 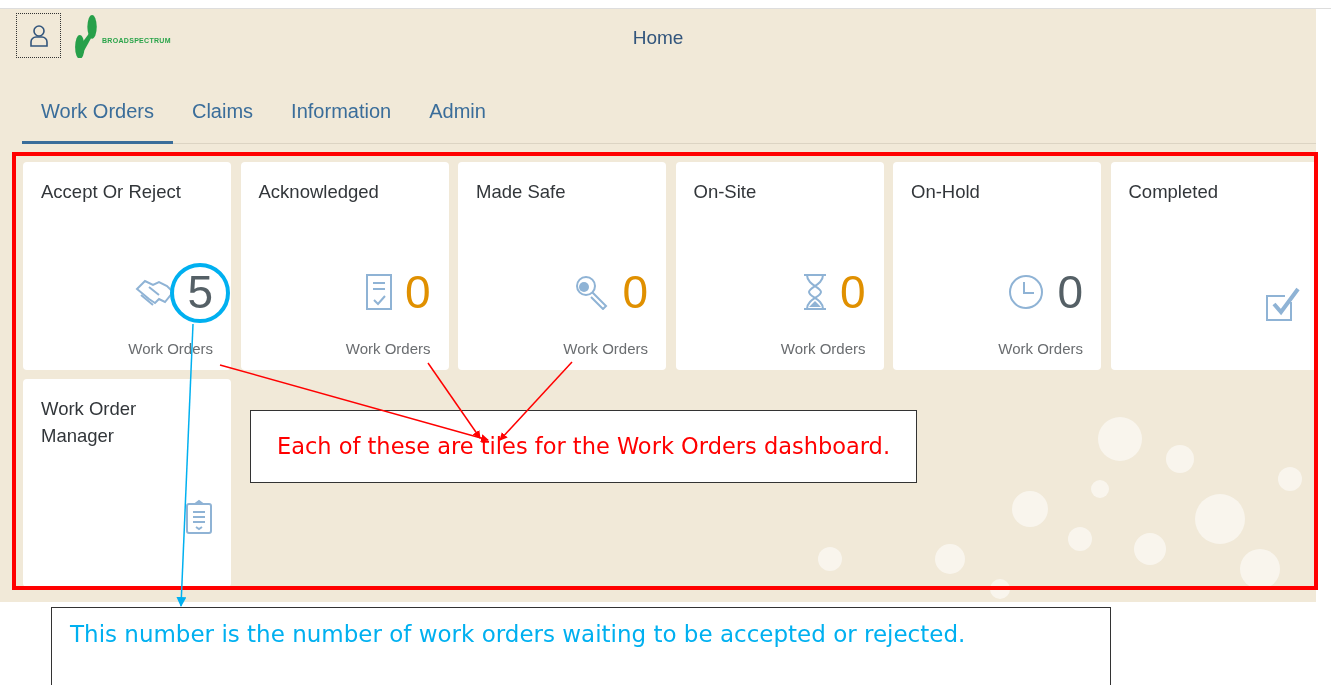 I want to click on tile-title: Completed, so click(x=1173, y=192).